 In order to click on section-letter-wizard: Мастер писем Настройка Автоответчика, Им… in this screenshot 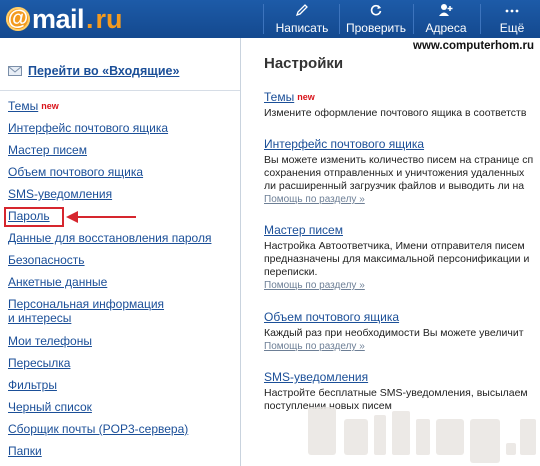, I will do `click(402, 257)`.